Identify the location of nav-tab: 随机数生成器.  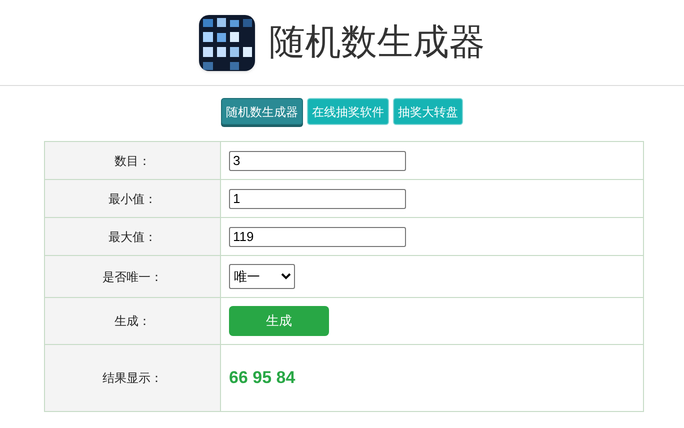
(262, 111).